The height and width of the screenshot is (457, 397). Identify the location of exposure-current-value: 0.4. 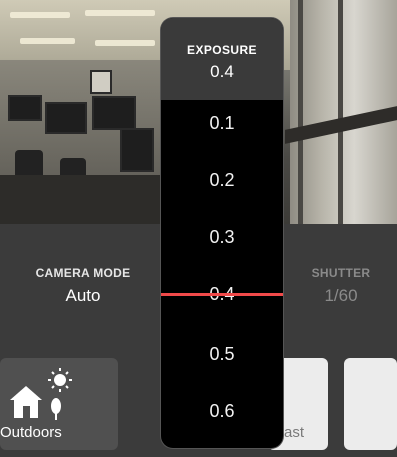
(222, 71).